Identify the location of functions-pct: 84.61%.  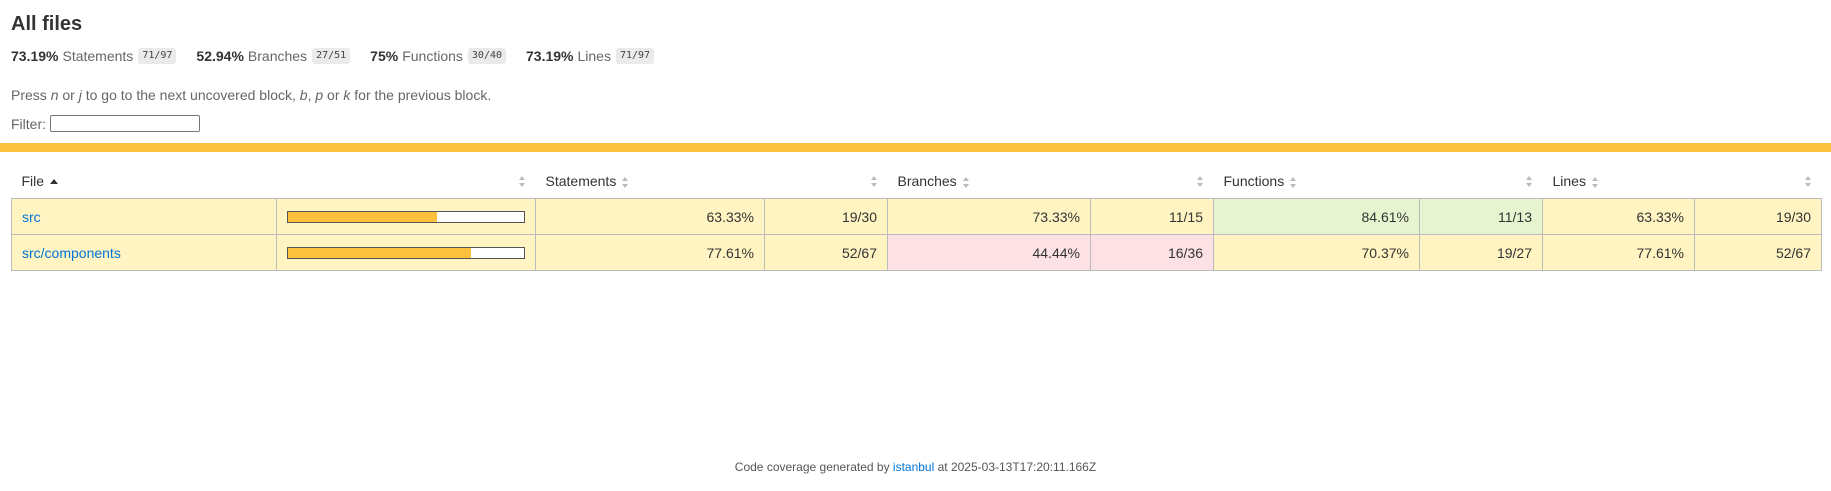
(1316, 216).